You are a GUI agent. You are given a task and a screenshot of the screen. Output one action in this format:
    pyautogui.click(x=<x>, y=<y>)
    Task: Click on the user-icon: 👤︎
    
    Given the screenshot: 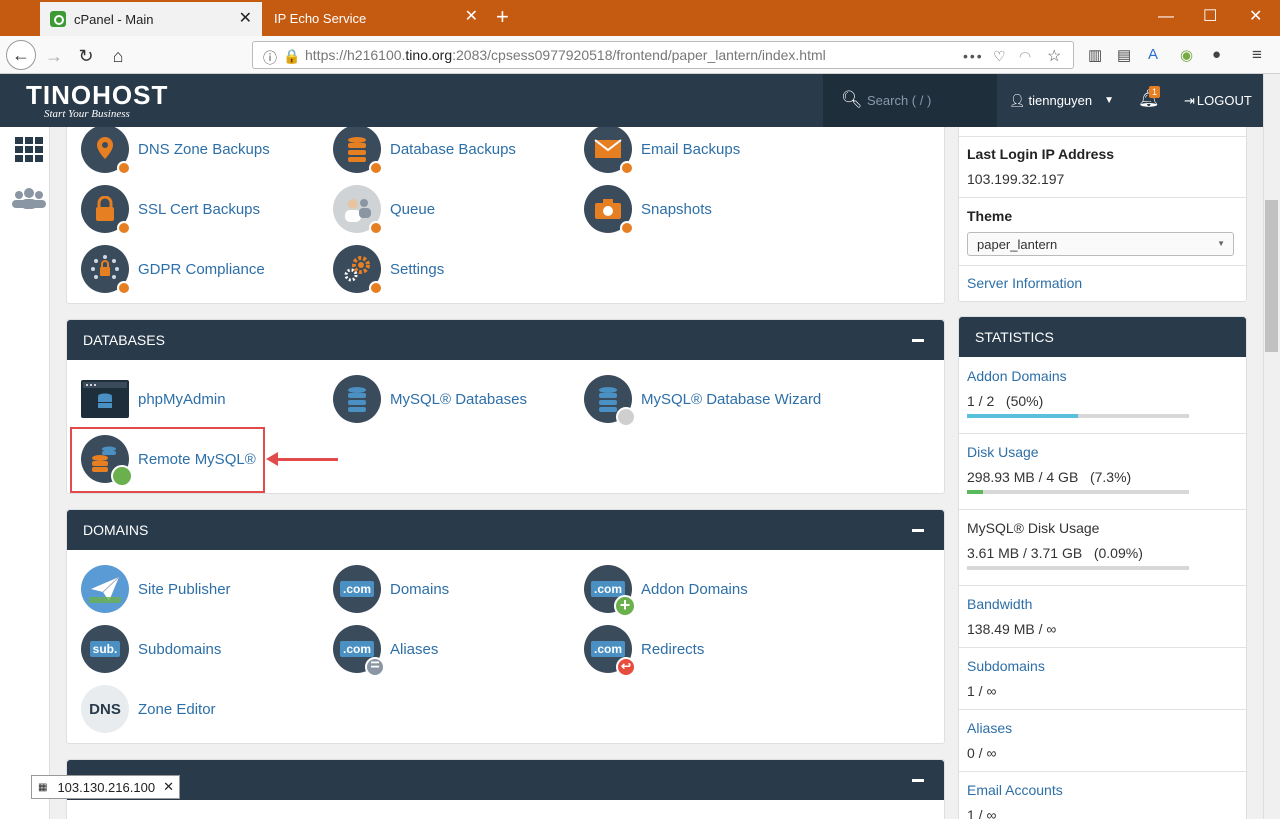 What is the action you would take?
    pyautogui.click(x=1017, y=100)
    